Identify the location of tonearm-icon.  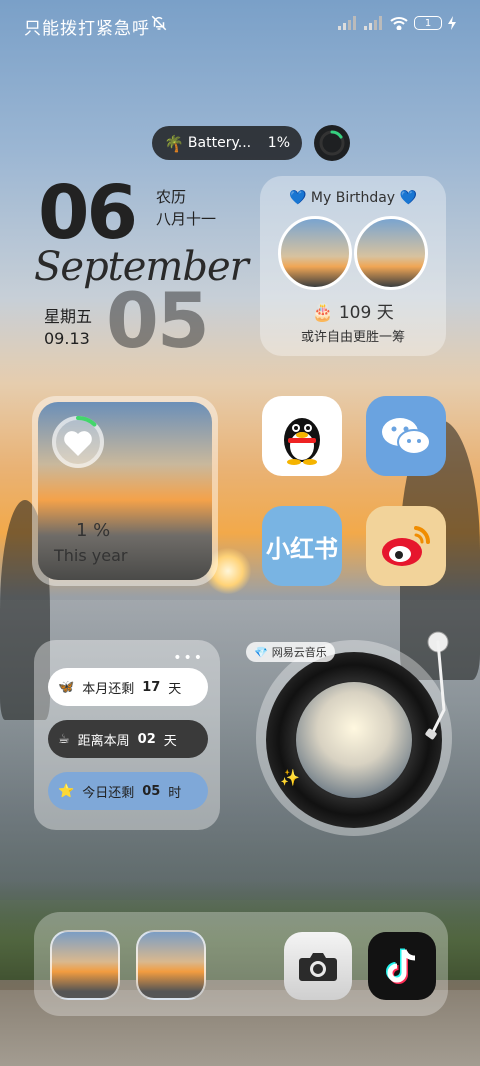
(437, 685).